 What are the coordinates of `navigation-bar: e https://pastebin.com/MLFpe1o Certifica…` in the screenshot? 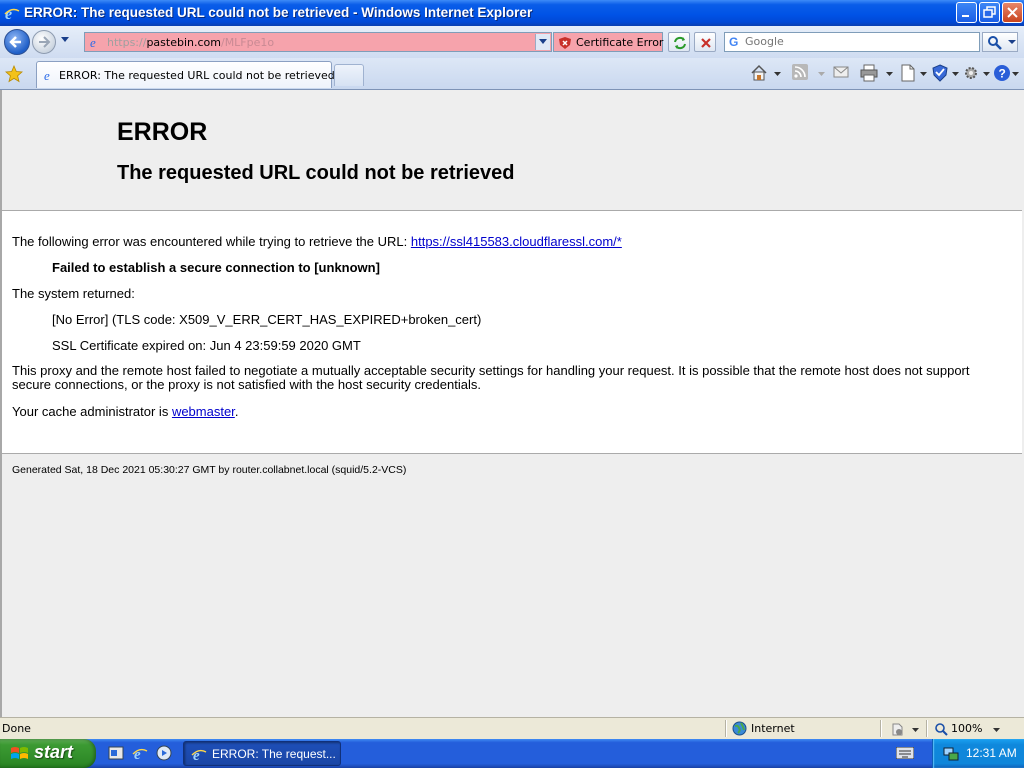 It's located at (512, 42).